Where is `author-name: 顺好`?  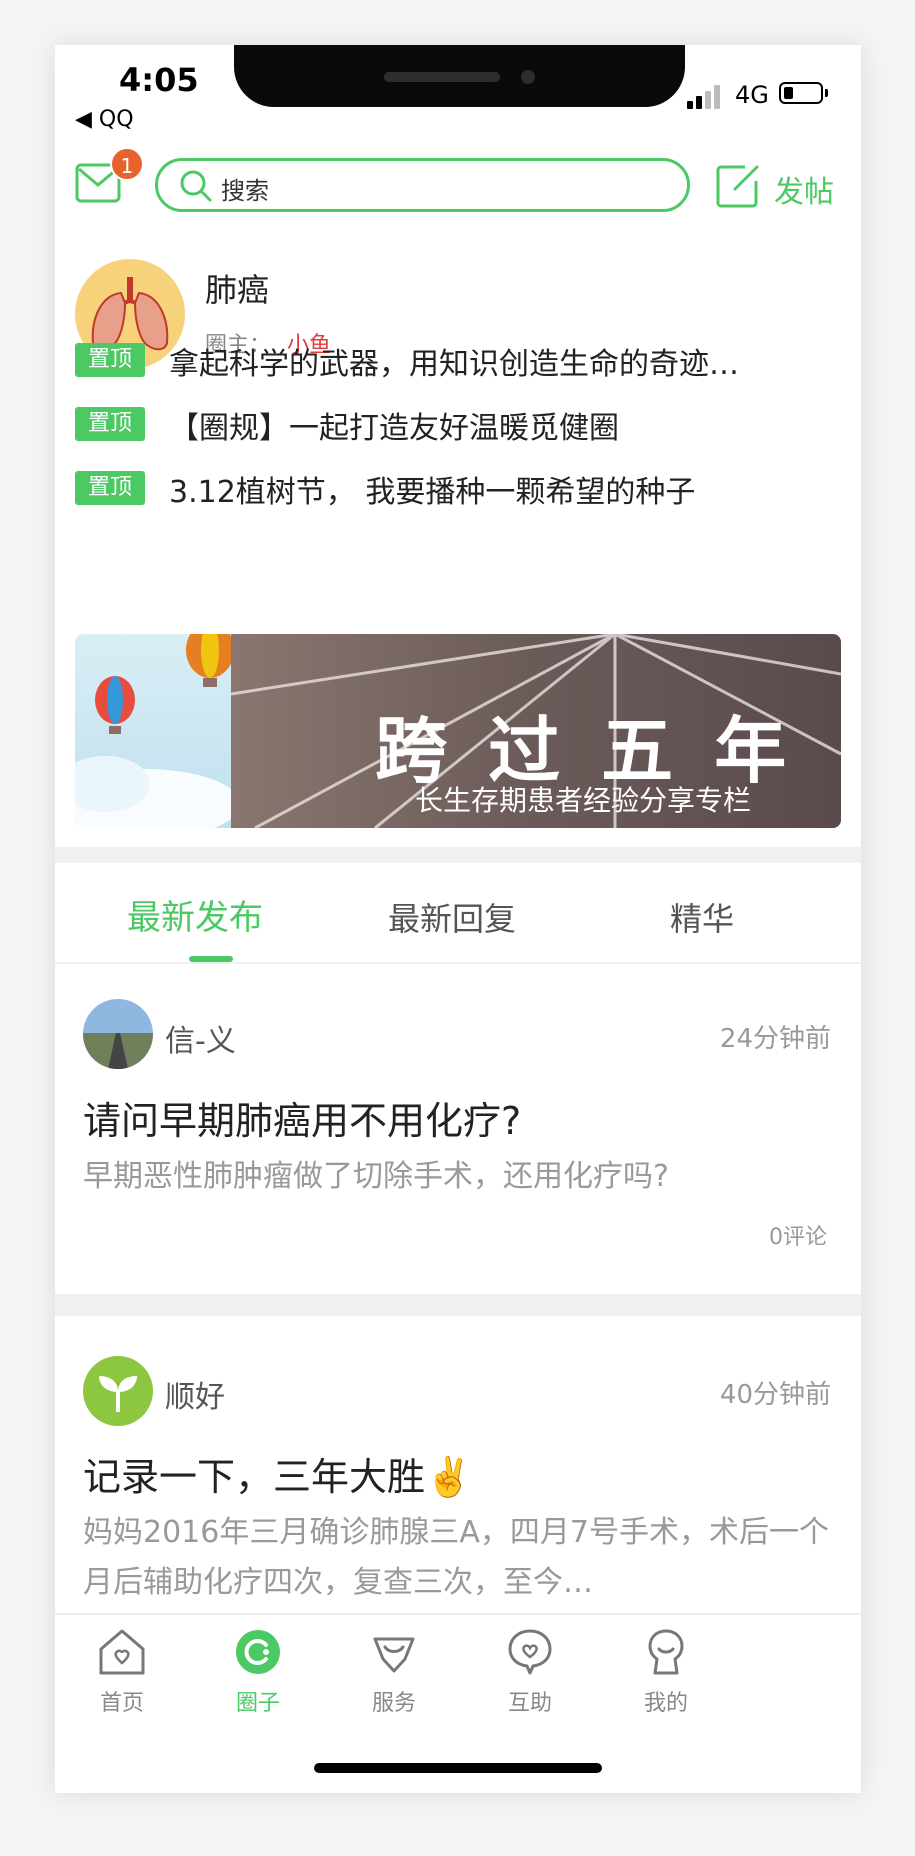 author-name: 顺好 is located at coordinates (195, 1394).